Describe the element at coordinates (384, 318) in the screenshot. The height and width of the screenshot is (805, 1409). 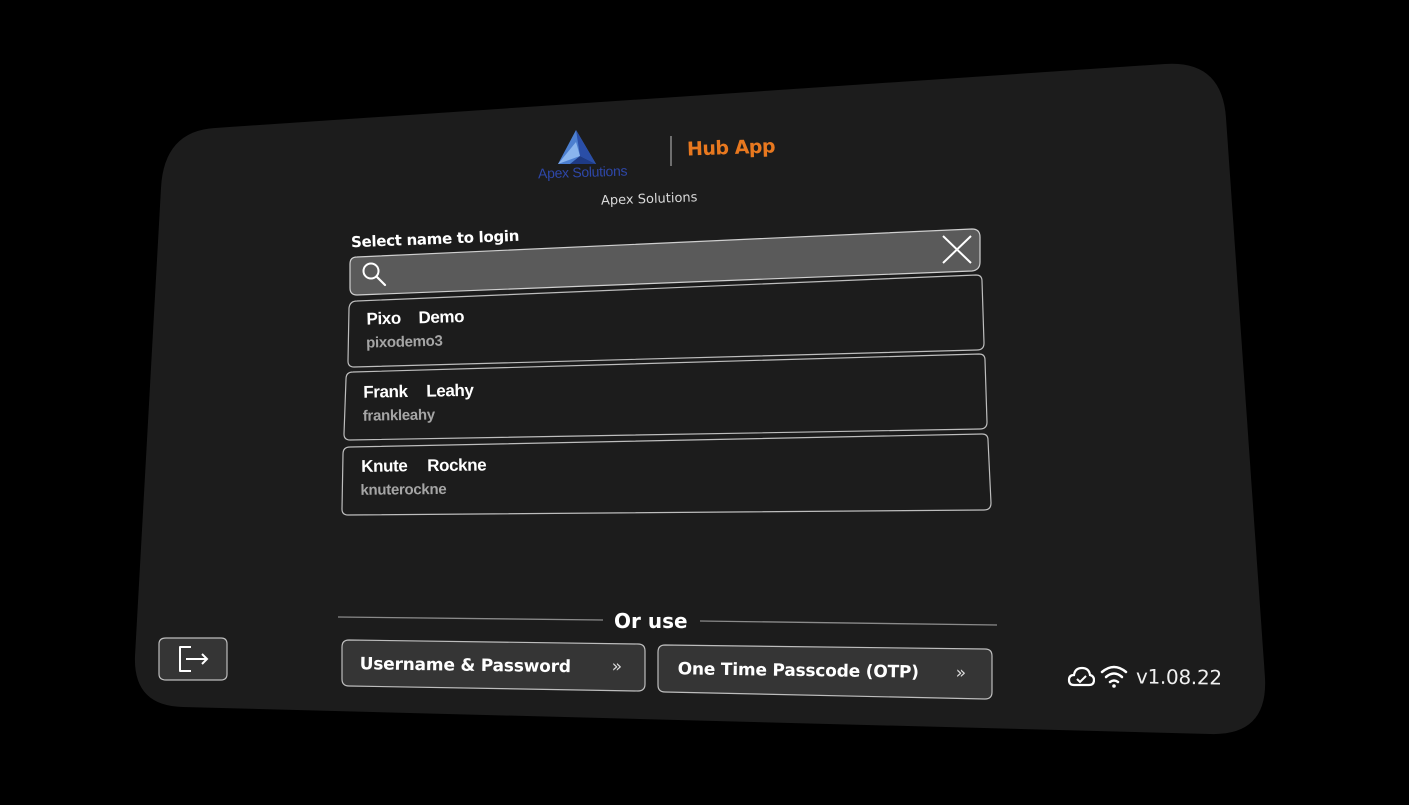
I see `user-first-name: Pixo` at that location.